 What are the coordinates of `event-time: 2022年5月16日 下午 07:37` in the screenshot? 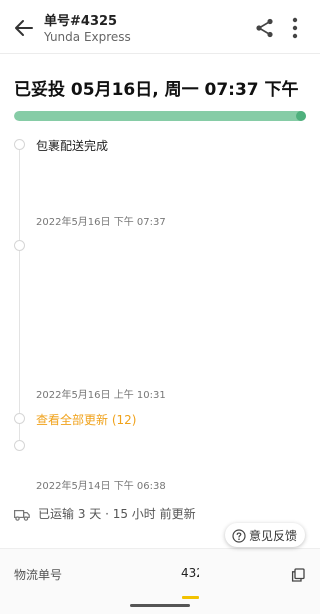 It's located at (101, 222).